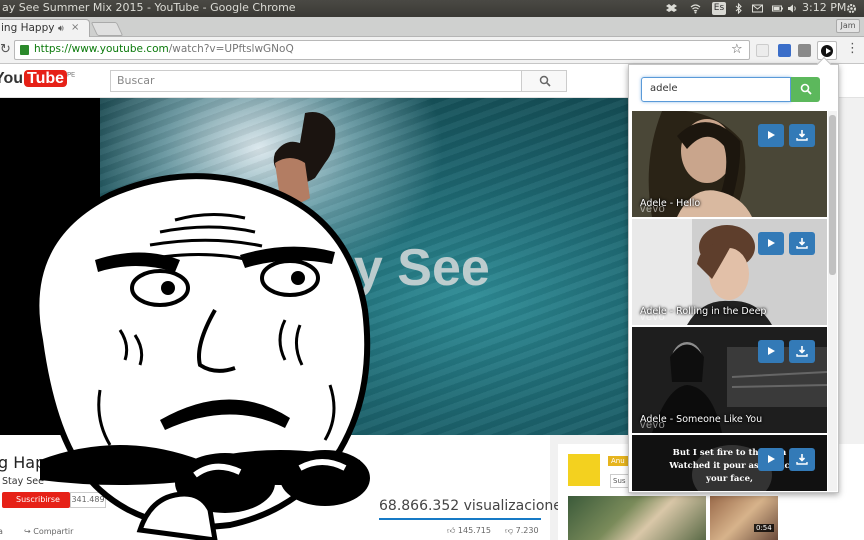 The height and width of the screenshot is (540, 864). I want to click on list-item: vevo Adele - Hello, so click(729, 164).